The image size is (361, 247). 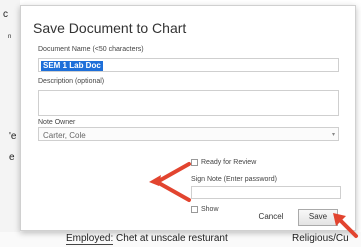 I want to click on show-password-label: Show, so click(x=210, y=209).